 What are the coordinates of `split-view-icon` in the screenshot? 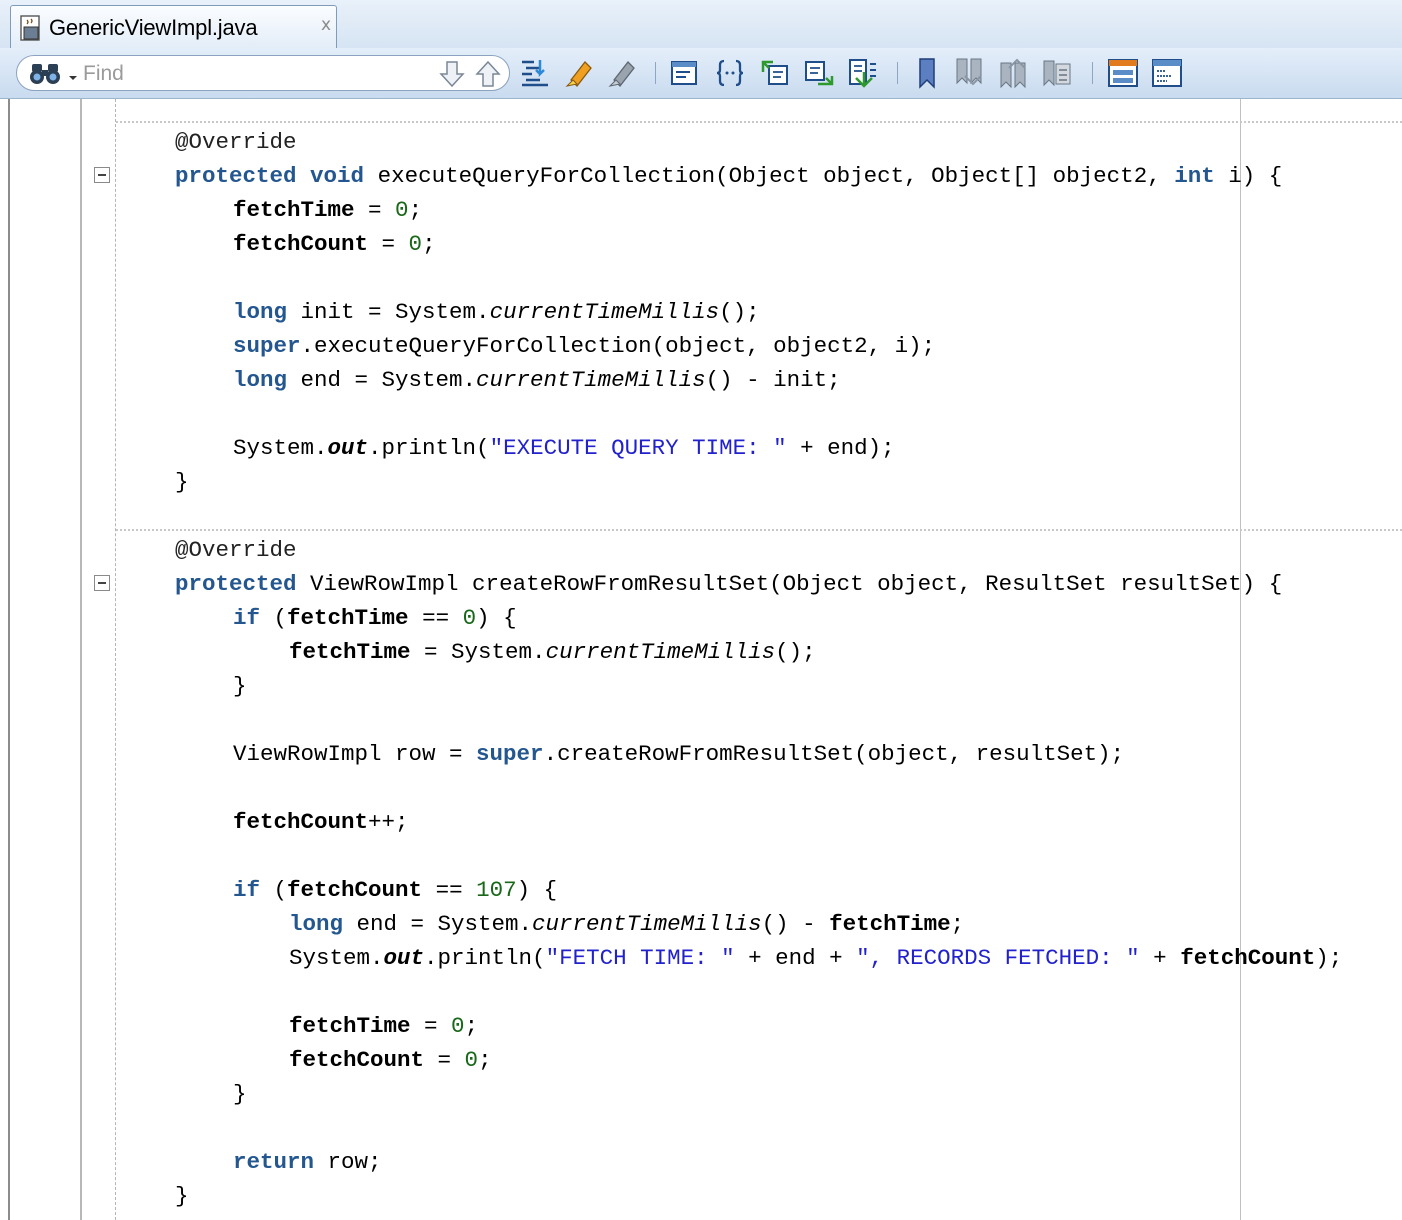 It's located at (1123, 73).